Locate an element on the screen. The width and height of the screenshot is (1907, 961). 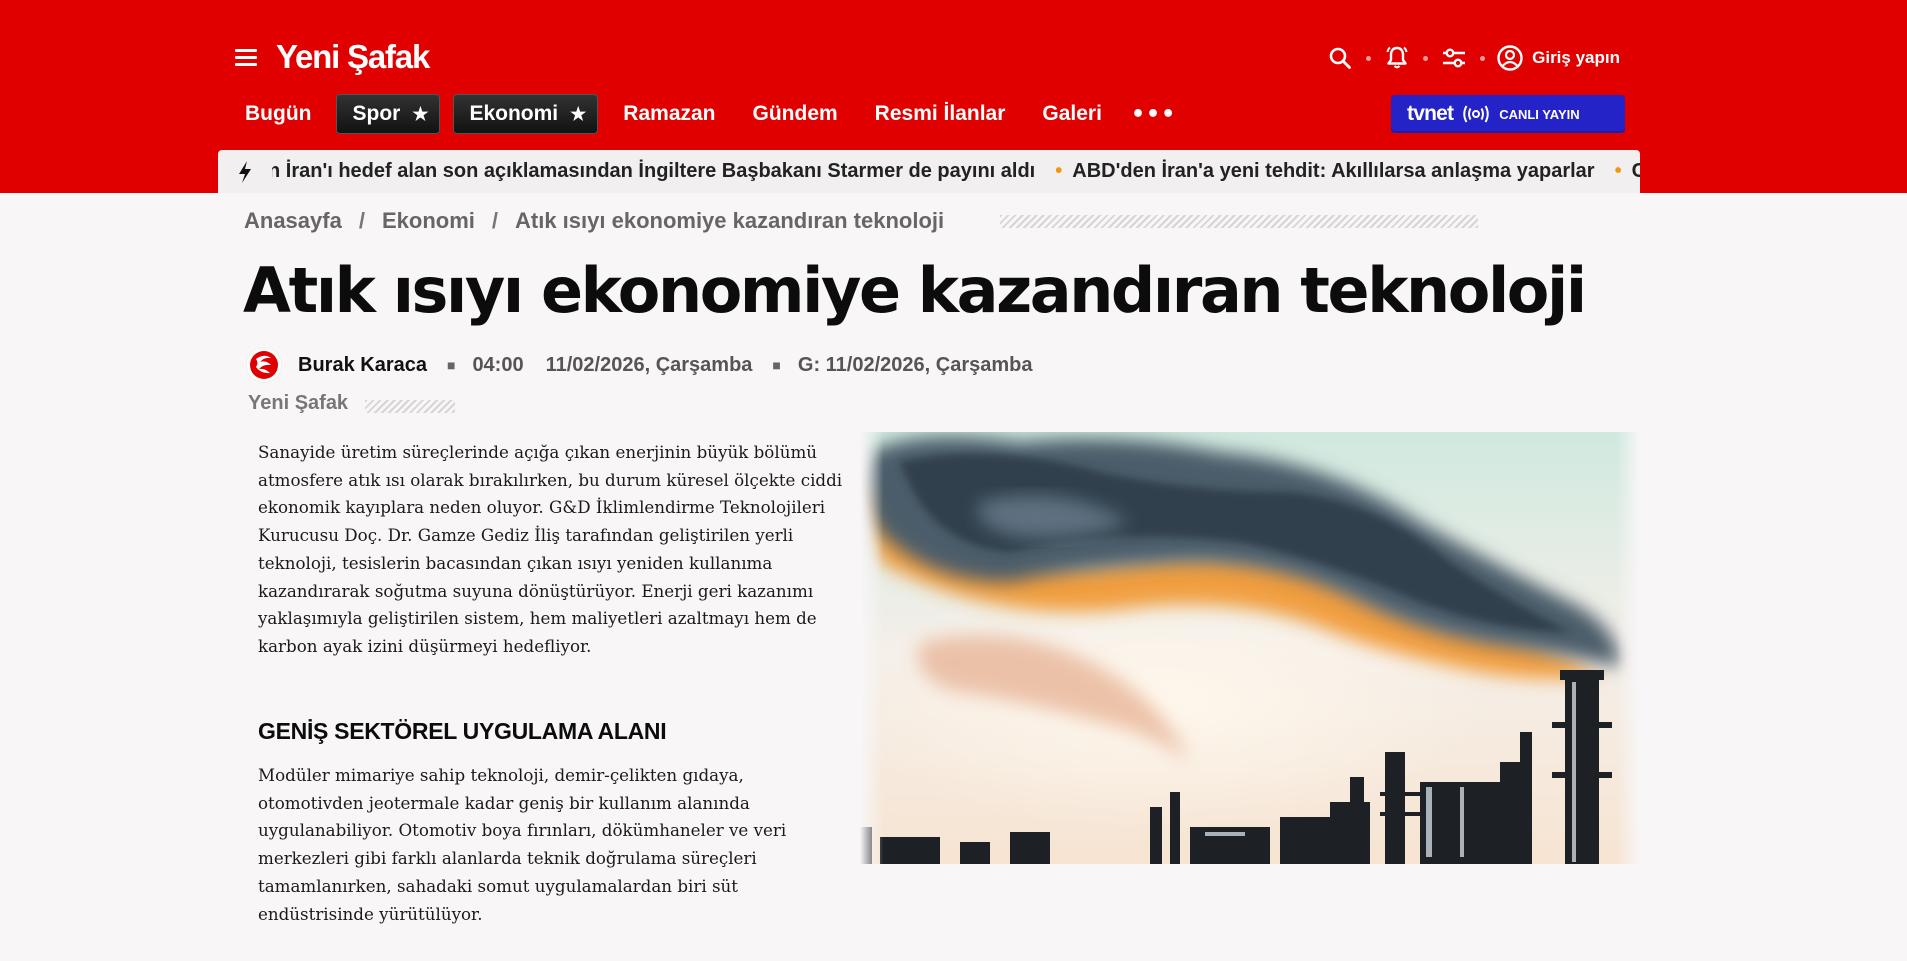
author-name: Burak Karaca is located at coordinates (362, 365).